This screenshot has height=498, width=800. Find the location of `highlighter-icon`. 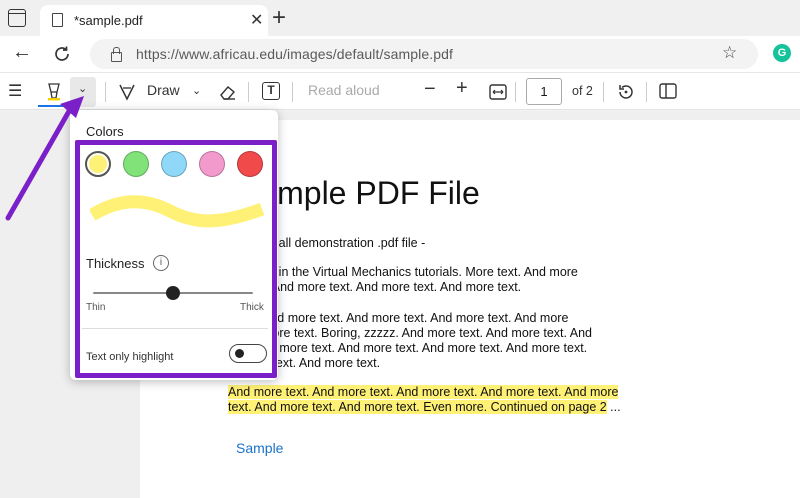

highlighter-icon is located at coordinates (54, 92).